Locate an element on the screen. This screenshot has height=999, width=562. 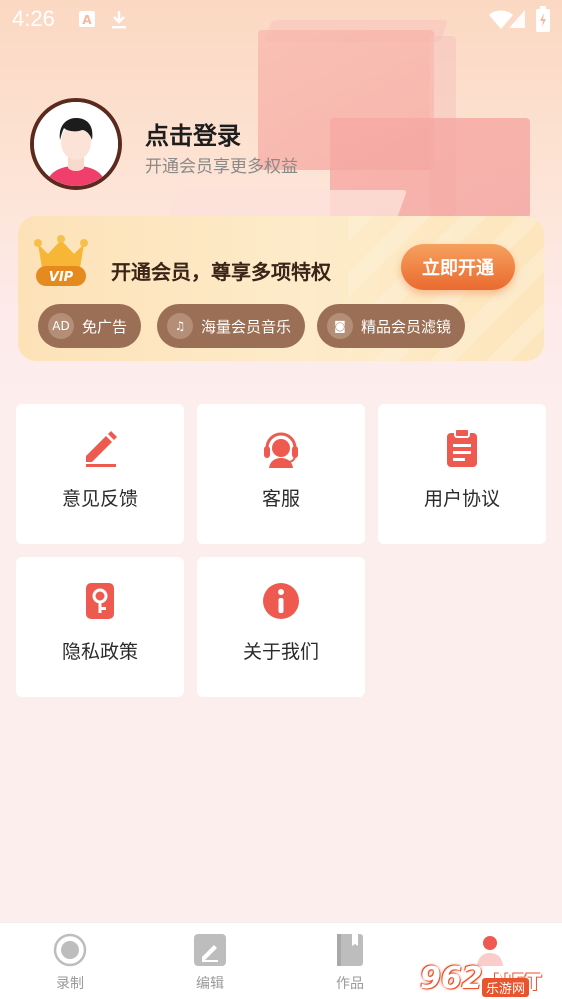
avatar is located at coordinates (76, 144).